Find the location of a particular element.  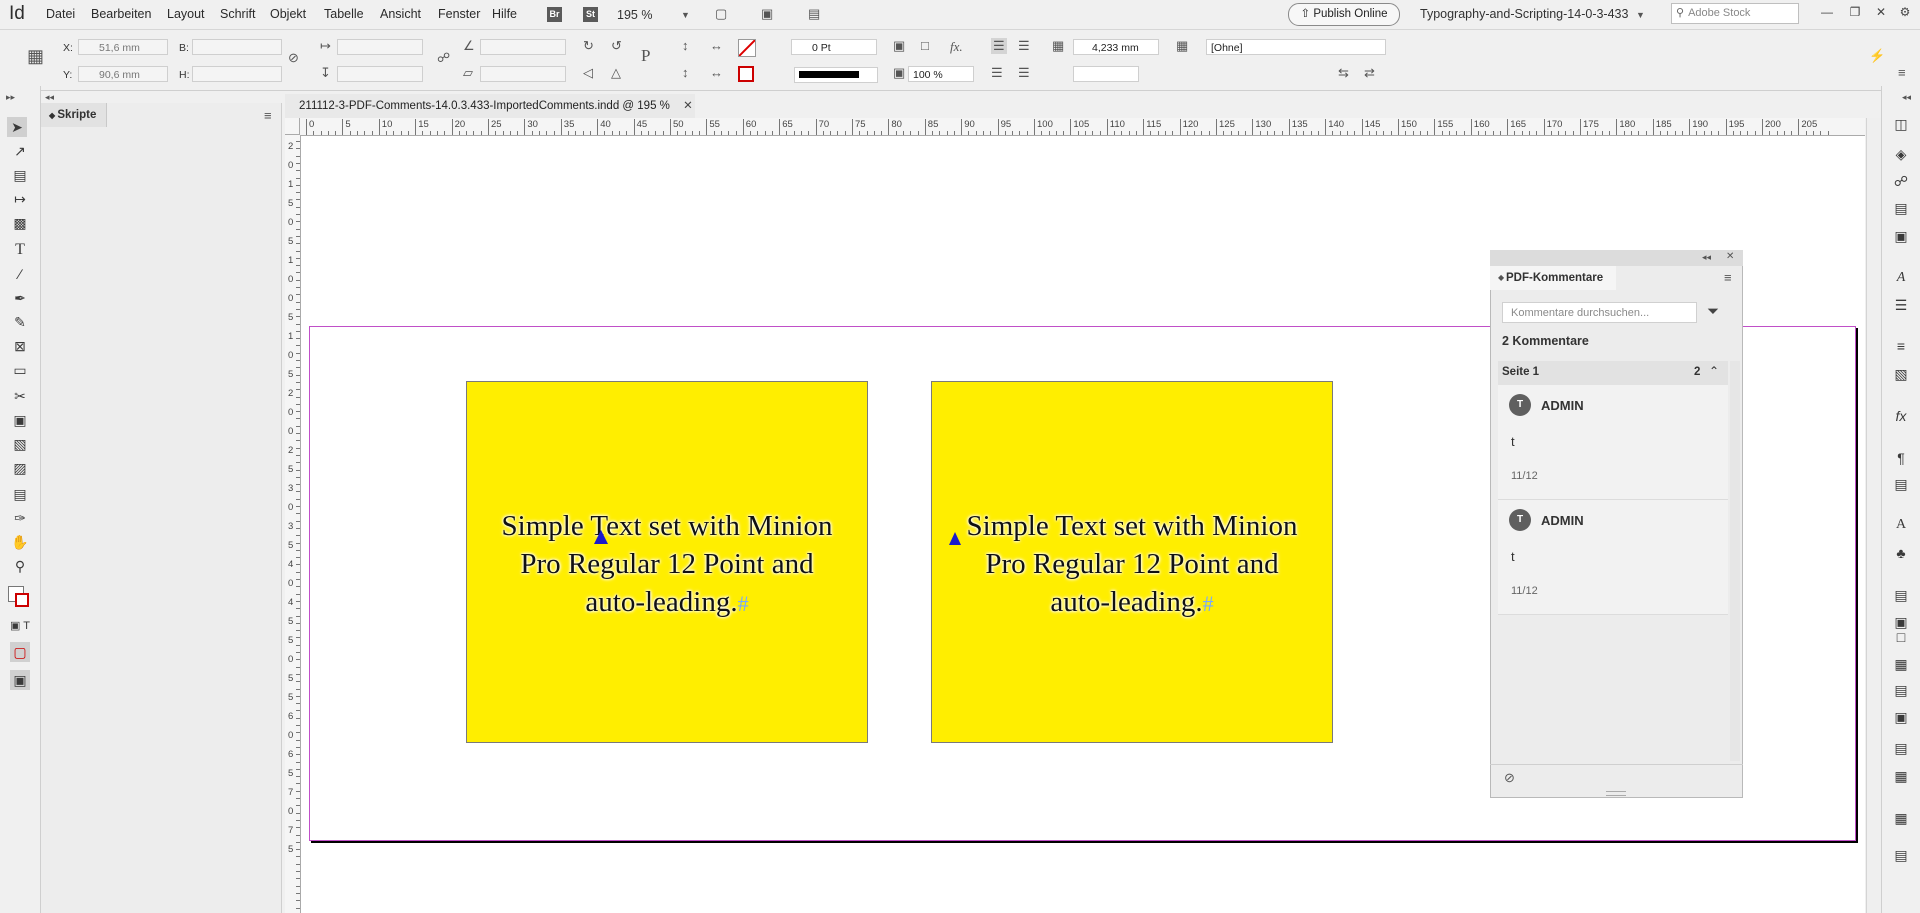

menu-tabelle: Tabelle is located at coordinates (344, 14).